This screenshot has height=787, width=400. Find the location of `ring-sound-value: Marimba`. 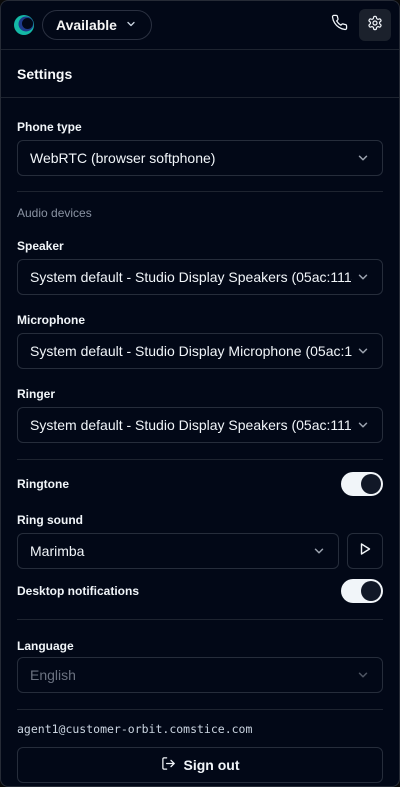

ring-sound-value: Marimba is located at coordinates (57, 551).